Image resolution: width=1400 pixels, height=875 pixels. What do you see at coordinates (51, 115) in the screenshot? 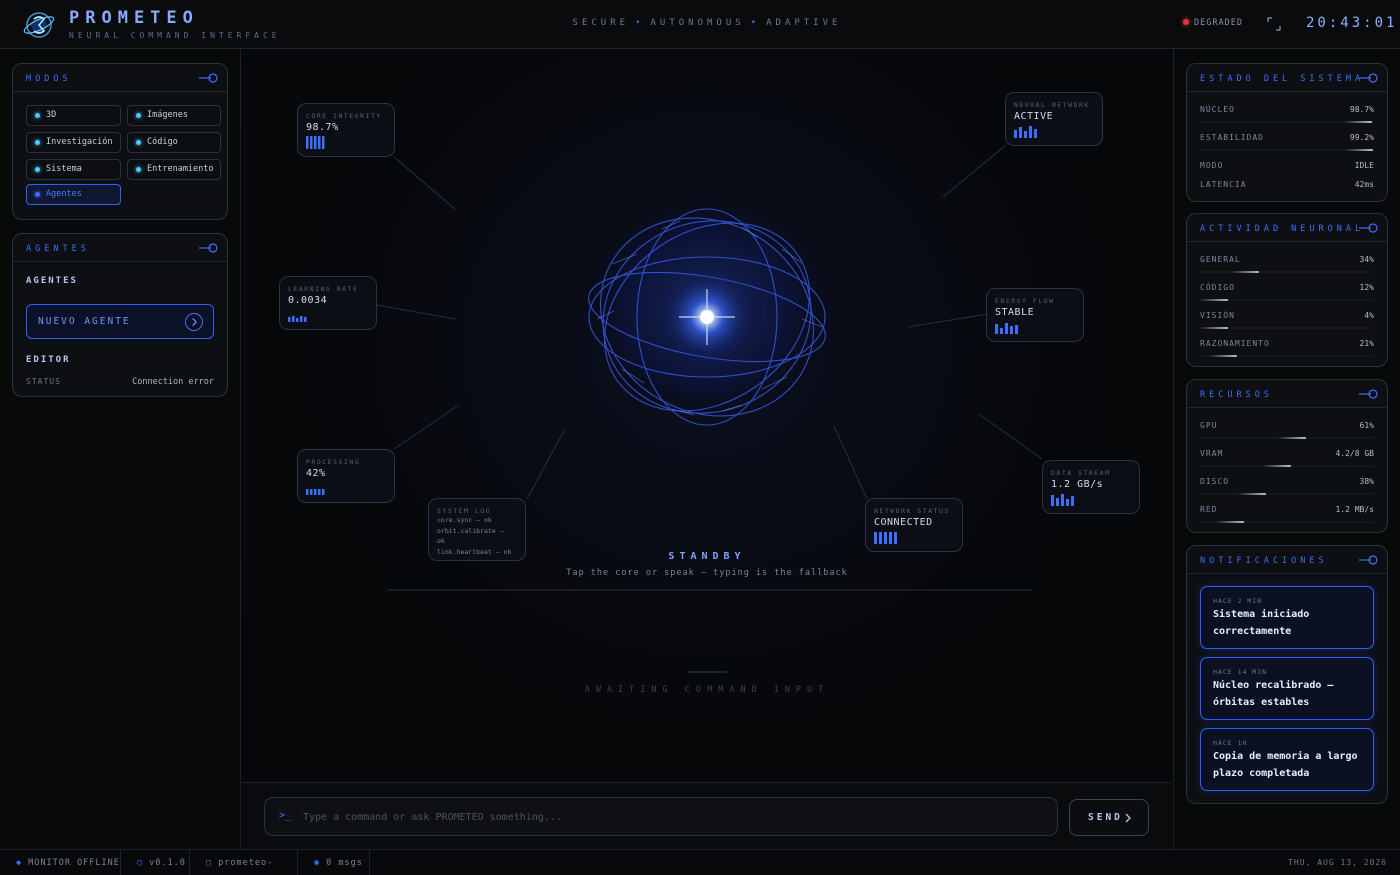
I see `mode-label: 3D` at bounding box center [51, 115].